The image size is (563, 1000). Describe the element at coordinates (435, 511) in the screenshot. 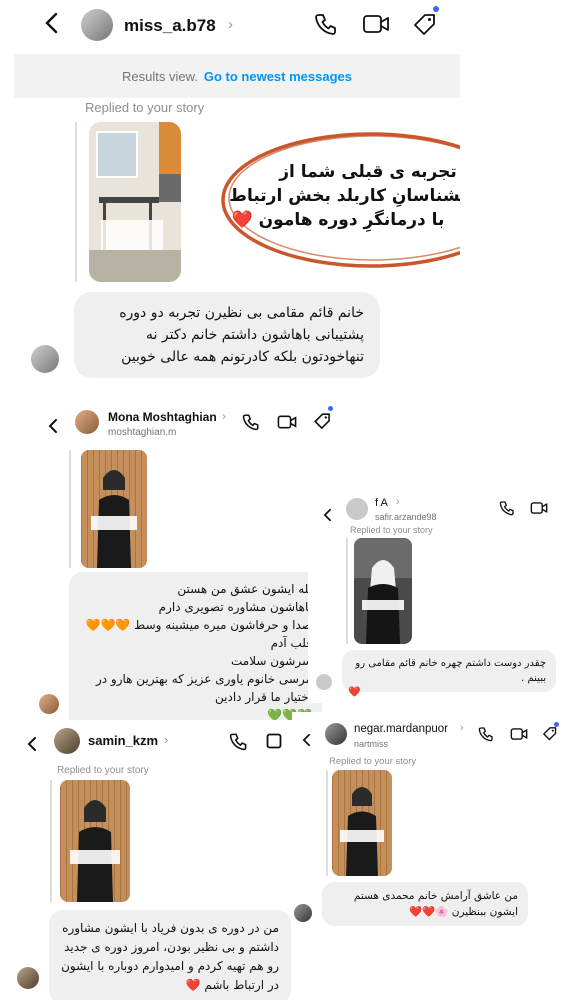

I see `chat-header: f A › safir.arzande98` at that location.